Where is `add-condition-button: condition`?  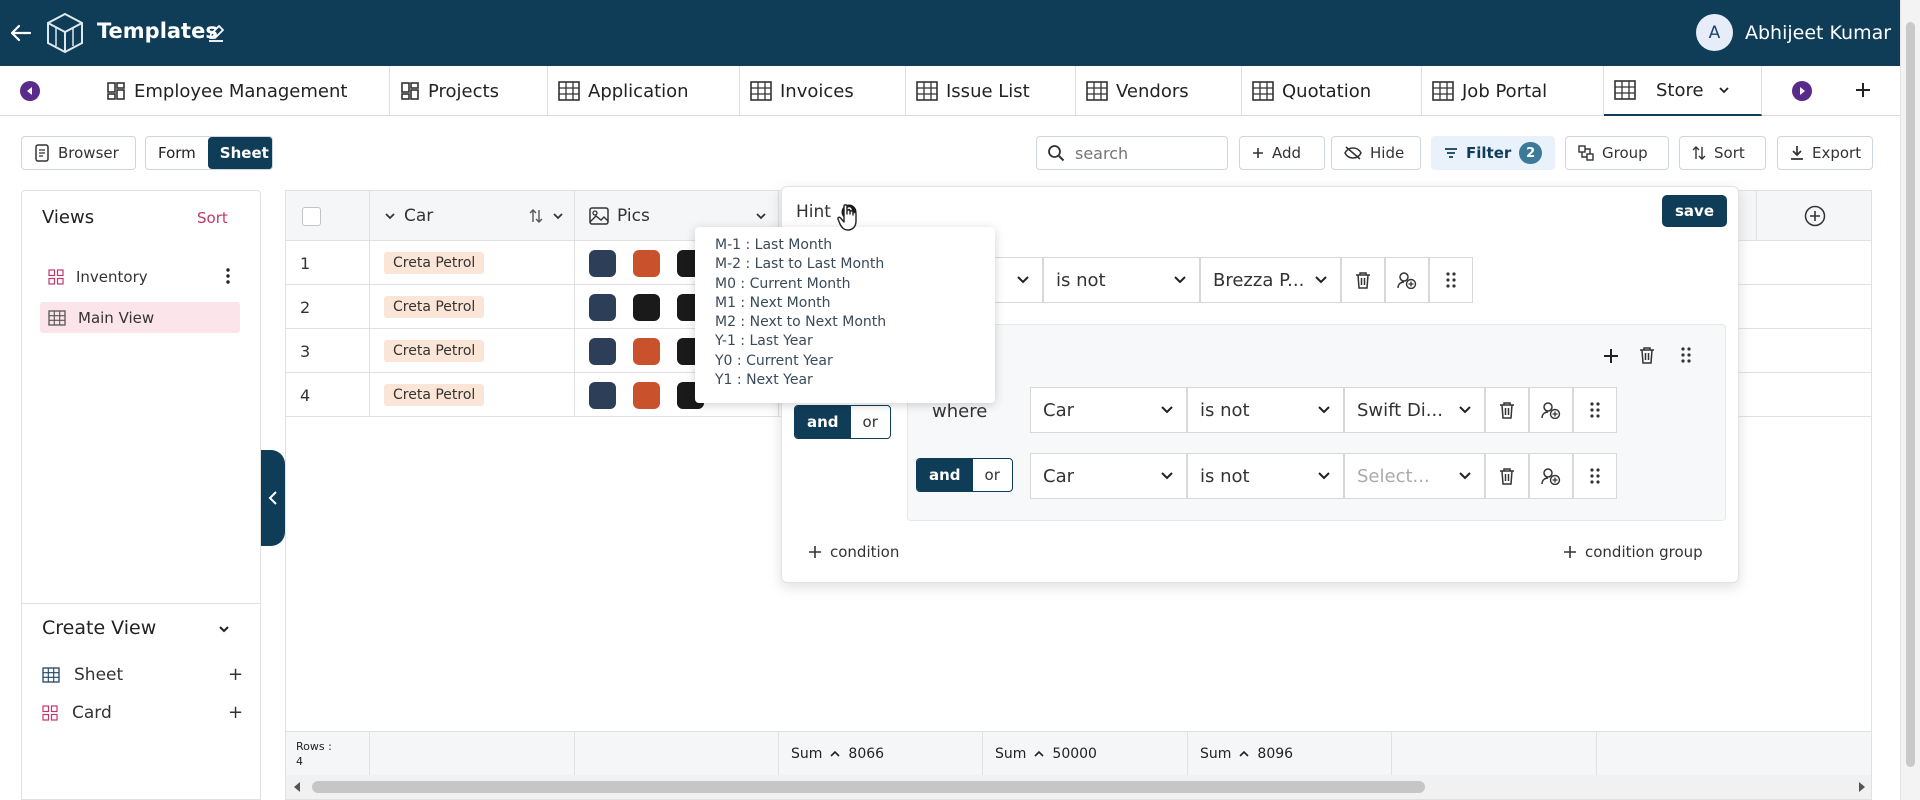 add-condition-button: condition is located at coordinates (853, 552).